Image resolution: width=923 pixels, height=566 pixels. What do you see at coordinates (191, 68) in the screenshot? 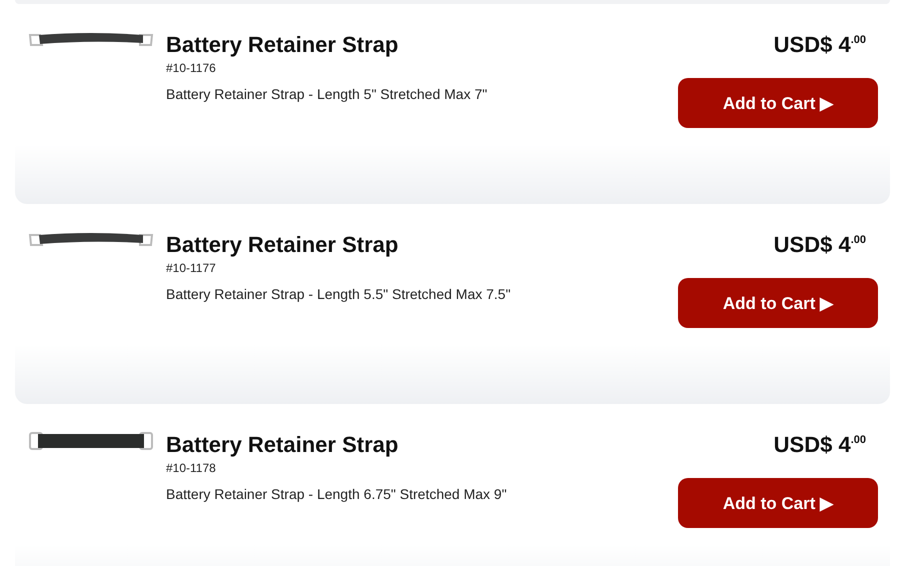
I see `product-sku: #10-1176` at bounding box center [191, 68].